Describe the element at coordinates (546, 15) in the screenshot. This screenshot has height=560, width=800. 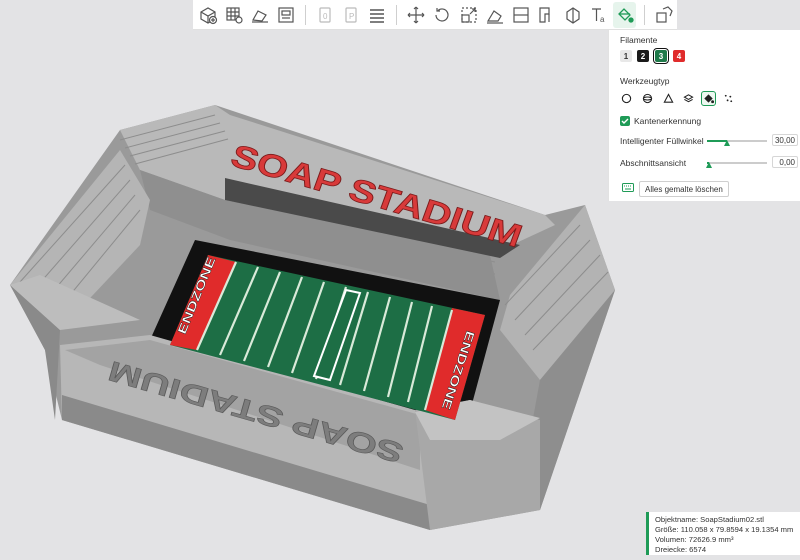
I see `support-paint-icon` at that location.